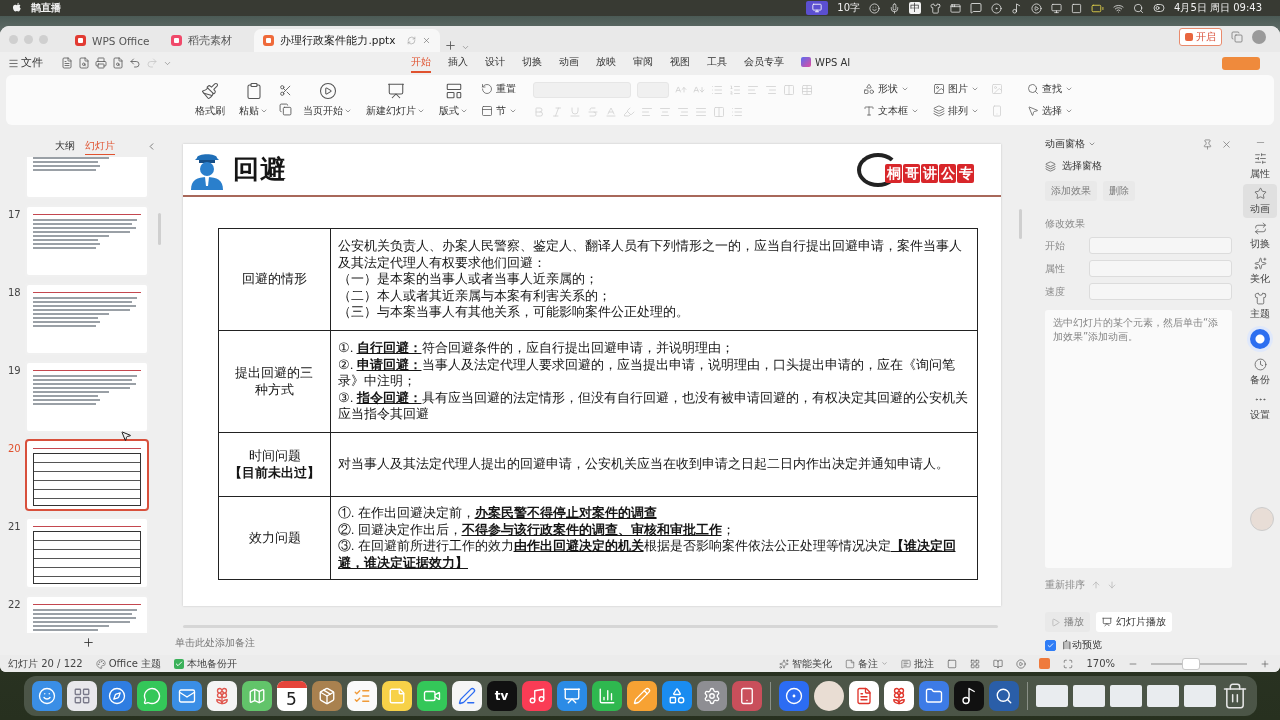  I want to click on smart-beautify-button: 智能美化, so click(812, 663).